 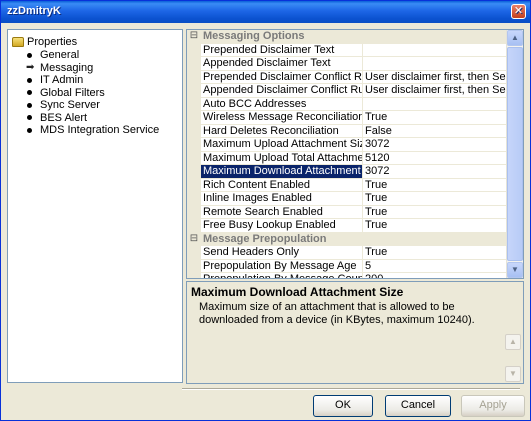 I want to click on property-grid-scrollbar: ▲ ▼, so click(x=514, y=154).